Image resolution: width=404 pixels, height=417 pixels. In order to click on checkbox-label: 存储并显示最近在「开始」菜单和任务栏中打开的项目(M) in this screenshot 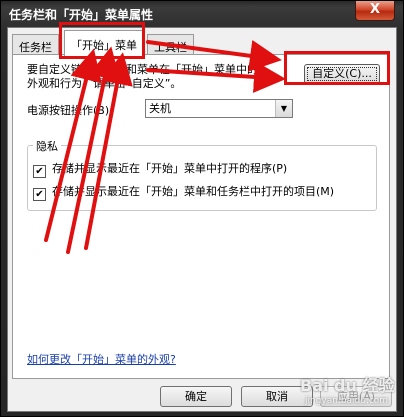, I will do `click(193, 191)`.